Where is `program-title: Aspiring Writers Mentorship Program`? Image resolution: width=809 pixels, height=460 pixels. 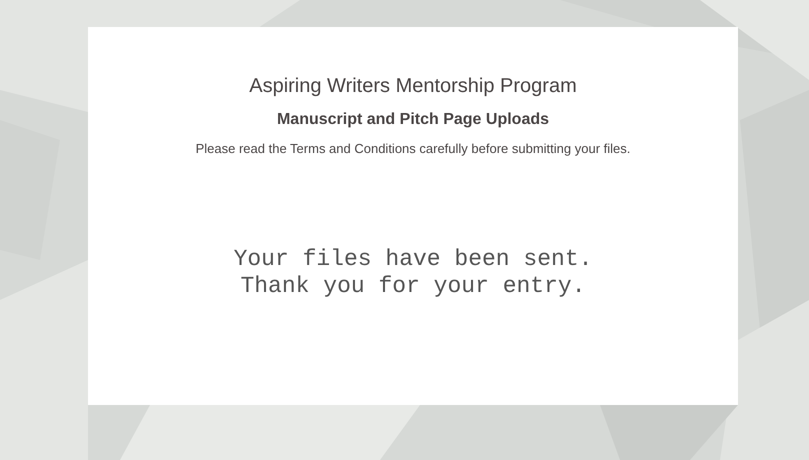 program-title: Aspiring Writers Mentorship Program is located at coordinates (413, 86).